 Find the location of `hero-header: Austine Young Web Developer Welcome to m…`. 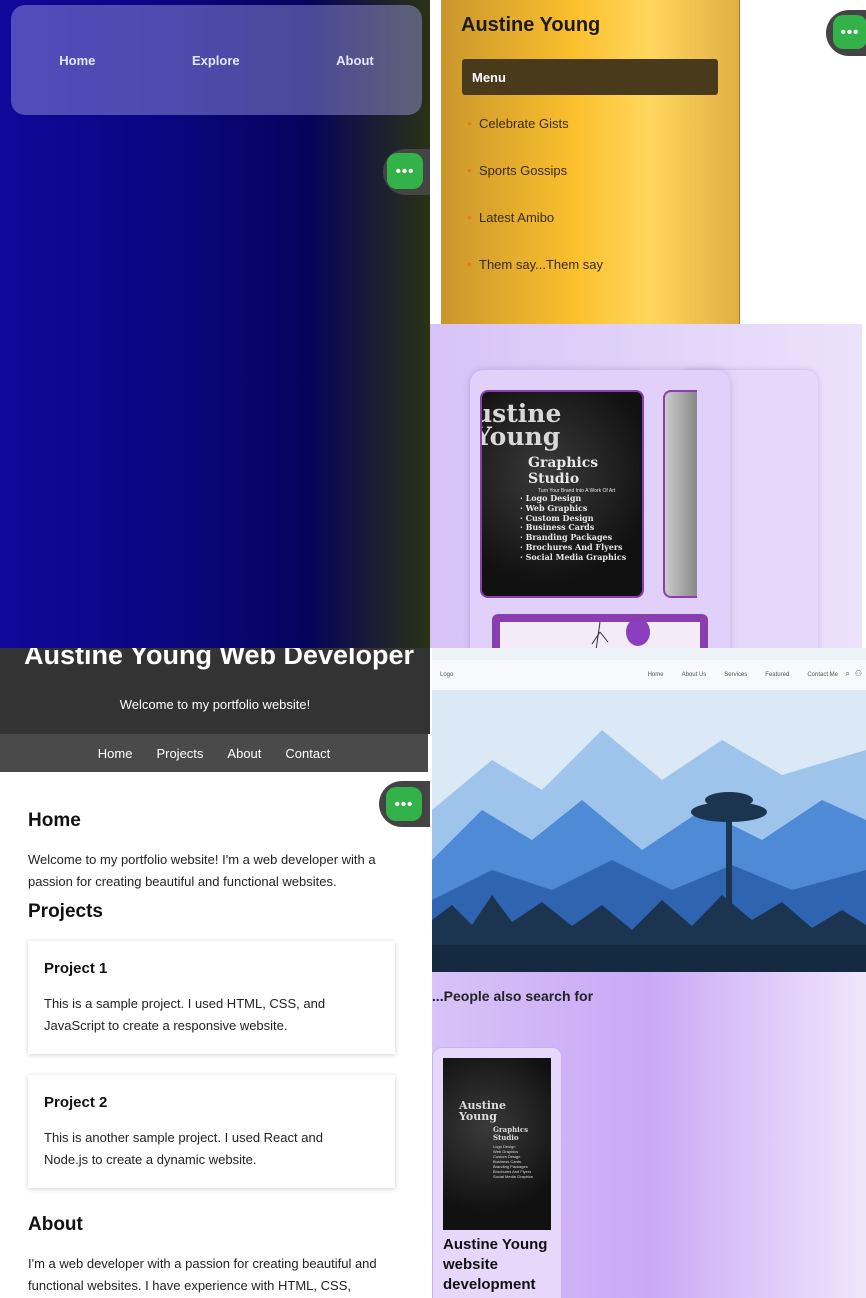

hero-header: Austine Young Web Developer Welcome to m… is located at coordinates (215, 691).